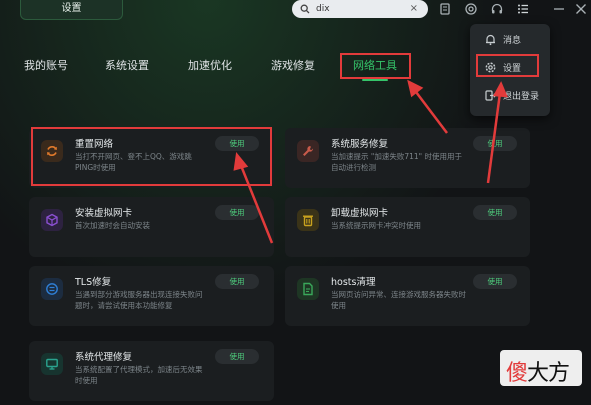  I want to click on card-tls-repair: TLS修复 当遇到部分游戏服务器出现连接失败问题时，请尝试使用本功能修复 使用, so click(151, 296).